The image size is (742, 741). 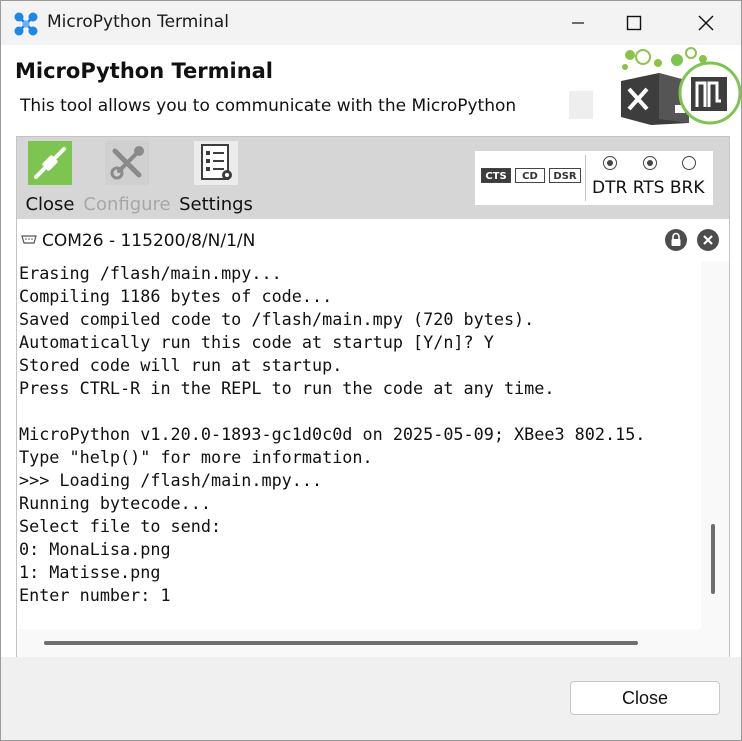 I want to click on title-bar: MicroPython Terminal, so click(x=371, y=23).